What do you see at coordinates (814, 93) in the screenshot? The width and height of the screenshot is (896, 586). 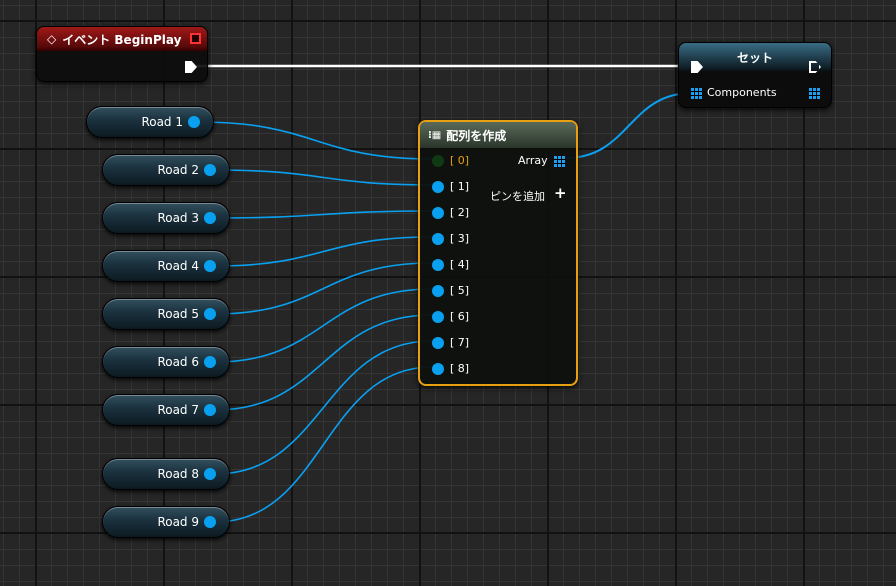 I see `components-out-pin` at bounding box center [814, 93].